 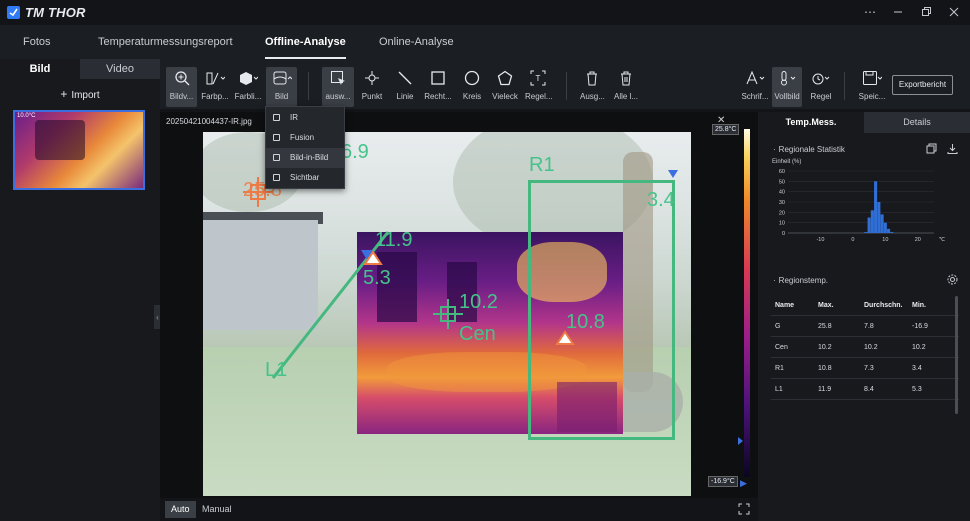 What do you see at coordinates (305, 138) in the screenshot?
I see `dropdown-item-fusion: Fusion` at bounding box center [305, 138].